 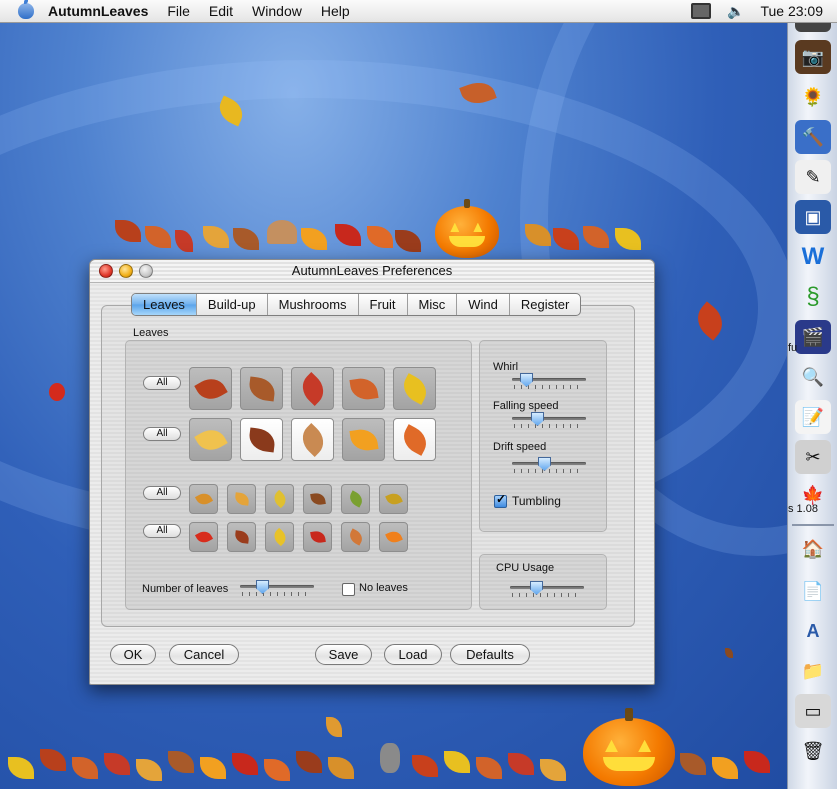 I want to click on drift-speed-slider, so click(x=549, y=465).